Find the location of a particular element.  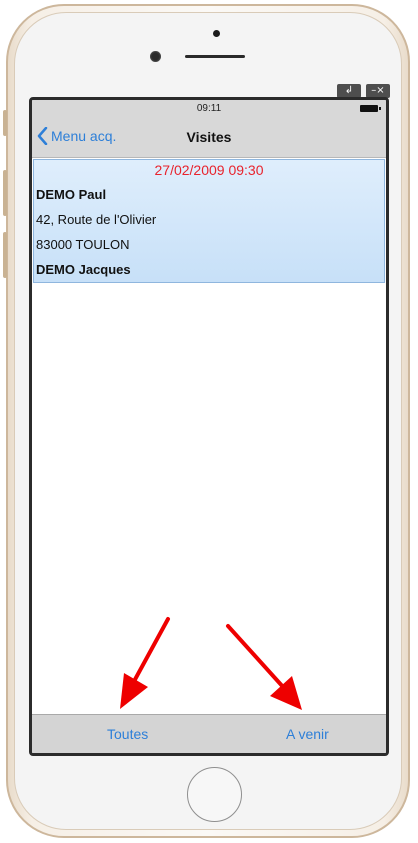

tab-toutes: Toutes is located at coordinates (127, 734).